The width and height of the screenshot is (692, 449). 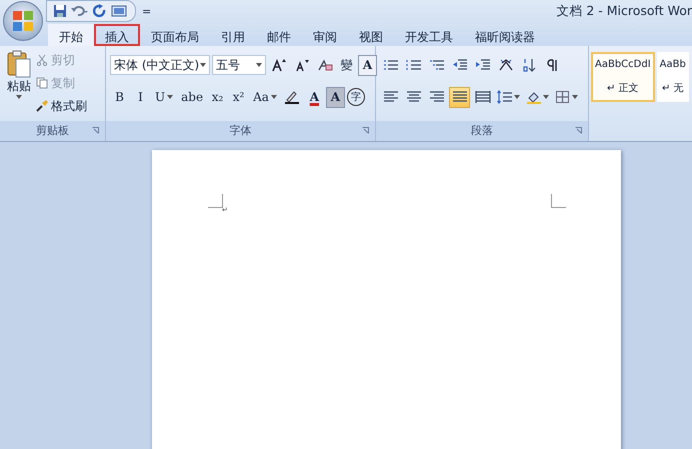 What do you see at coordinates (233, 35) in the screenshot?
I see `ribbon-tab: 引用` at bounding box center [233, 35].